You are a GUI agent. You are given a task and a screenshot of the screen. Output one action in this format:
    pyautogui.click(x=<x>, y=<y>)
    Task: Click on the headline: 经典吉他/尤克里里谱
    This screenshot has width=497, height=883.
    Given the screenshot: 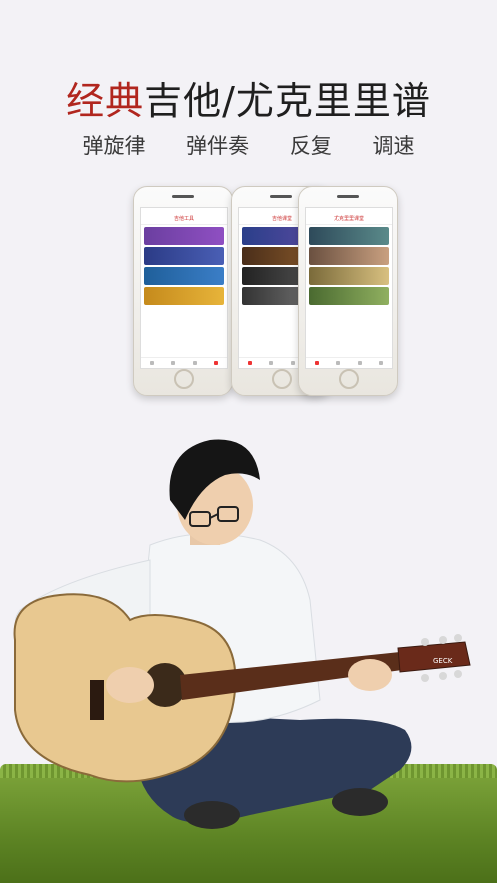 What is the action you would take?
    pyautogui.click(x=248, y=97)
    